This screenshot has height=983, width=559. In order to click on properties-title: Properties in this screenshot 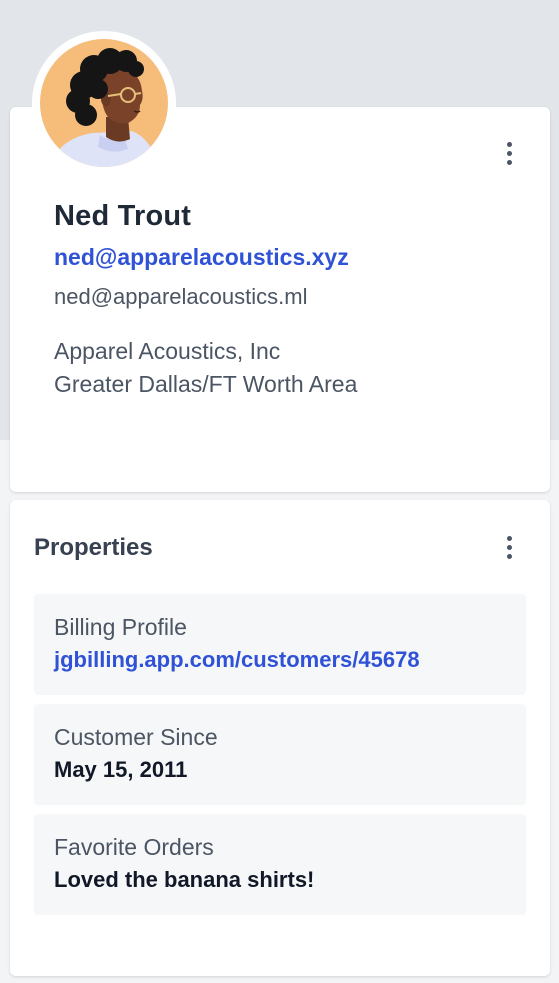, I will do `click(93, 547)`.